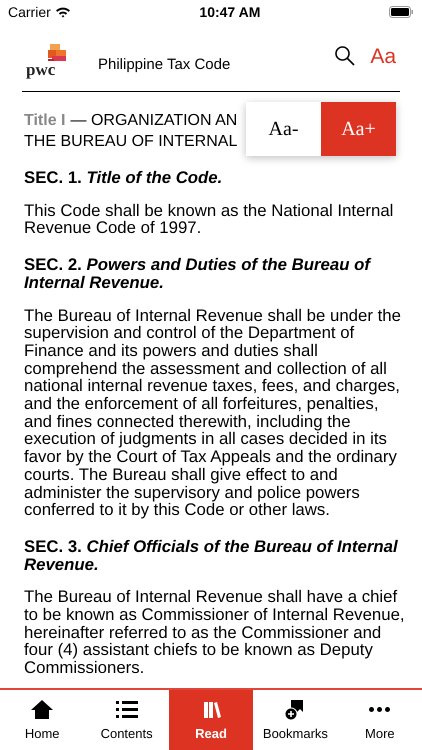 Image resolution: width=422 pixels, height=750 pixels. Describe the element at coordinates (211, 720) in the screenshot. I see `tab-bar-item: Read` at that location.